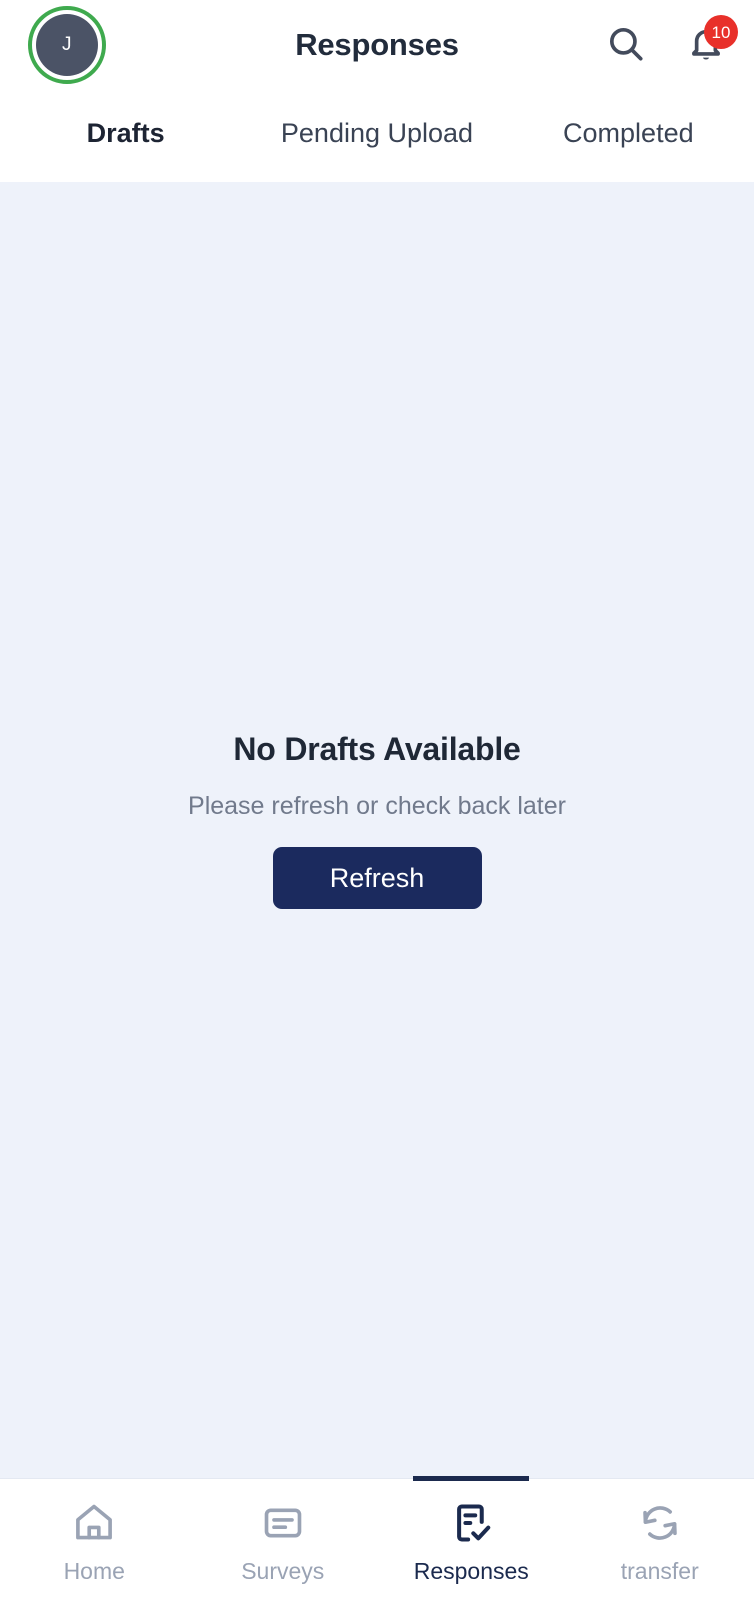  Describe the element at coordinates (94, 1571) in the screenshot. I see `nav-item-home-label: Home` at that location.